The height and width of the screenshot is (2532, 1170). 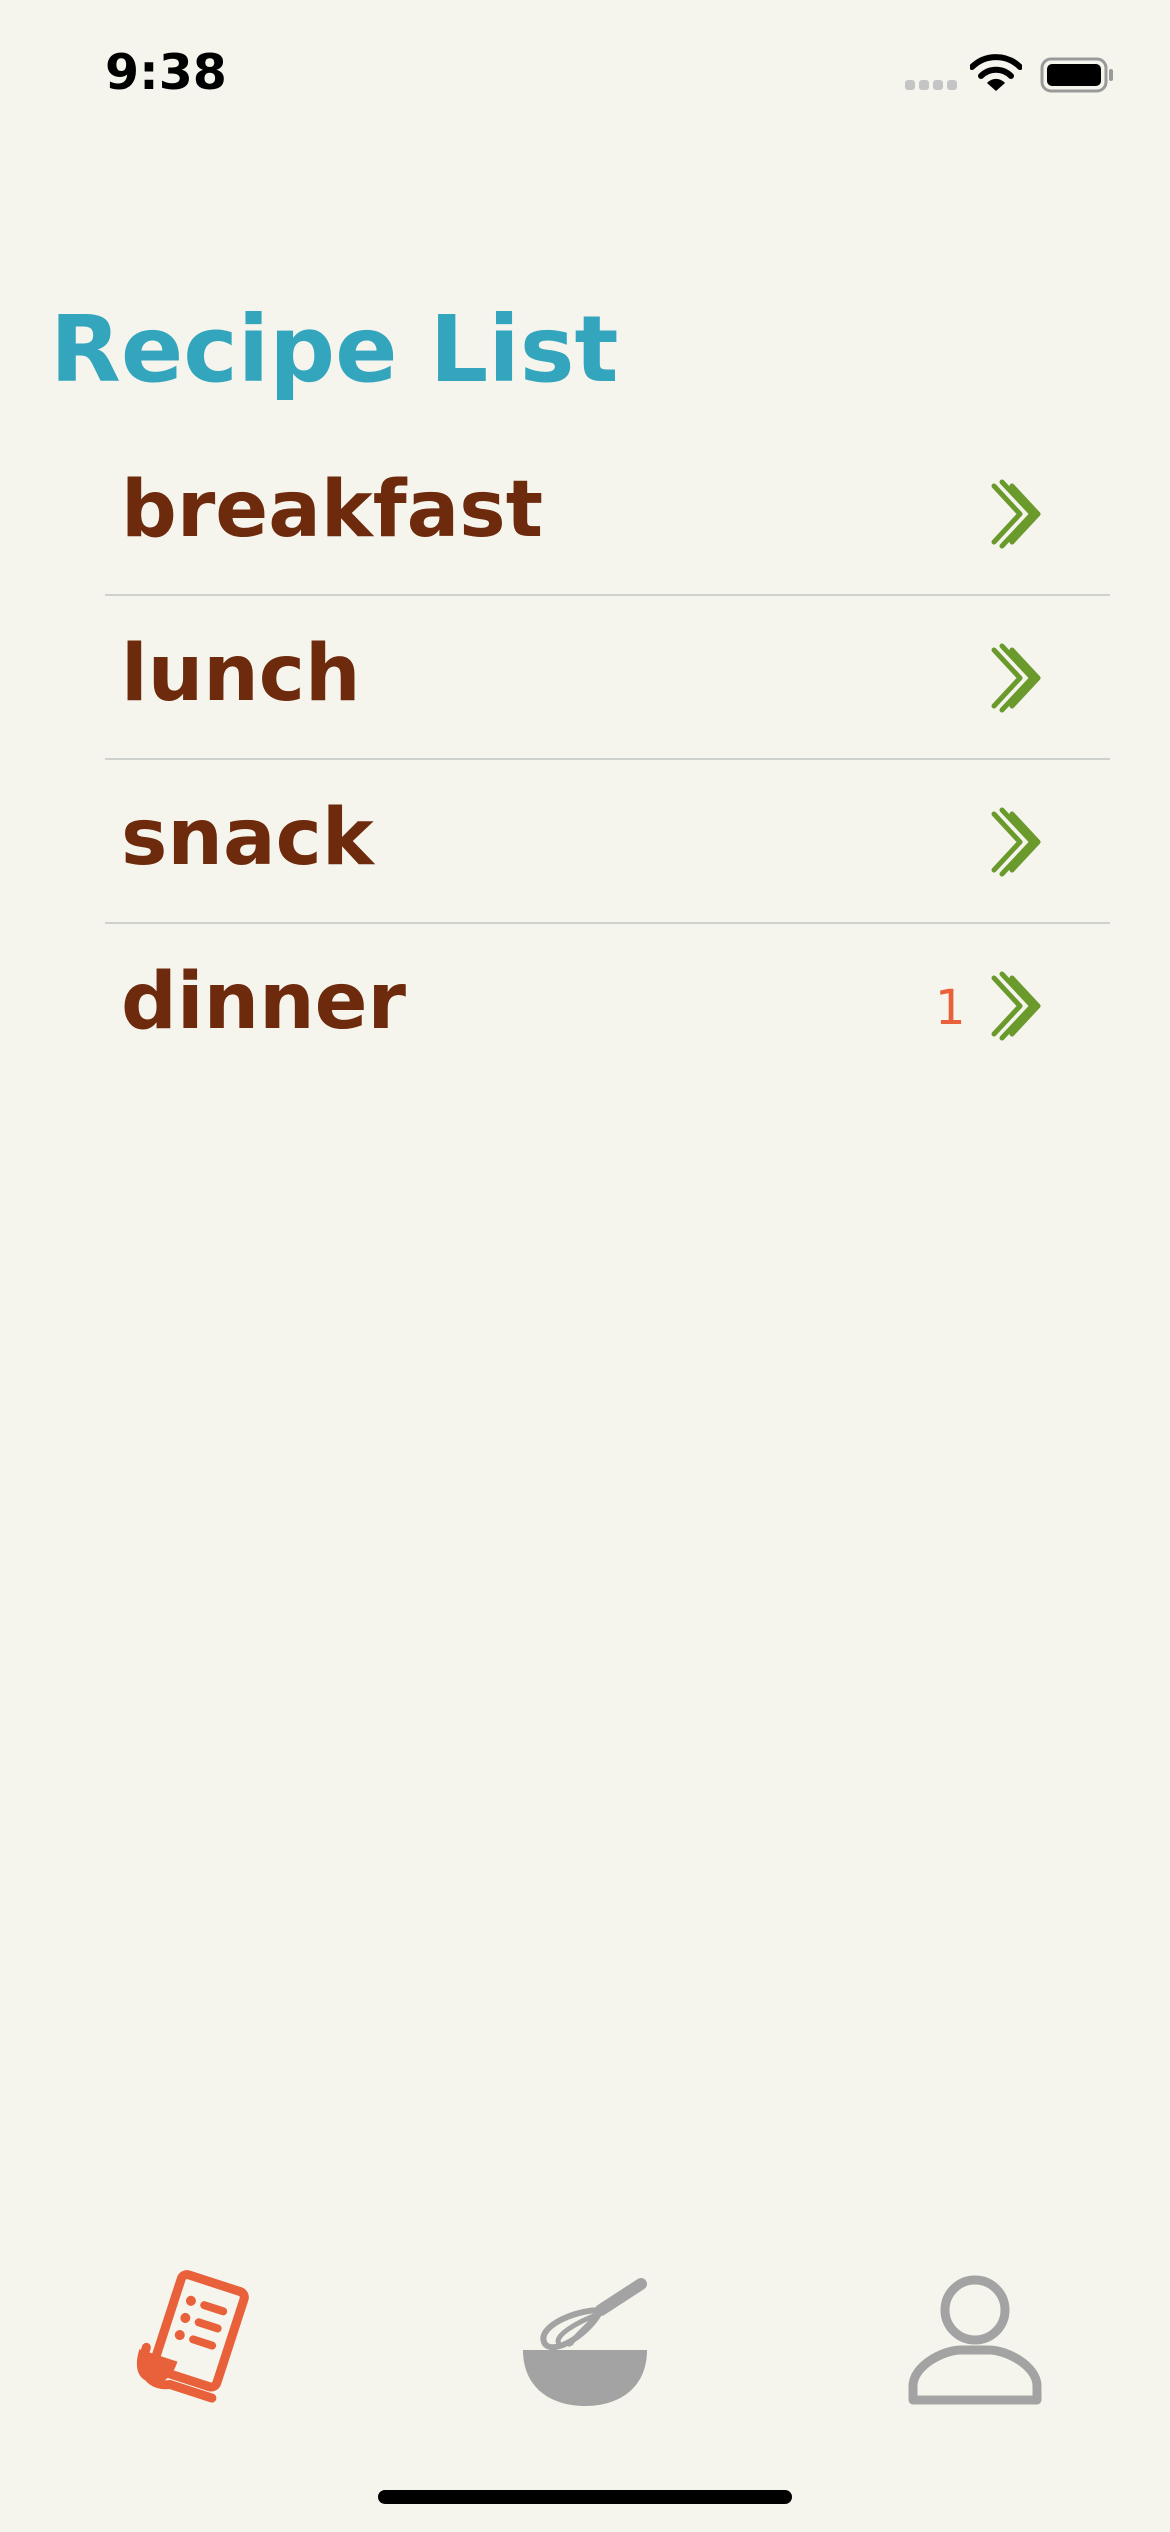 I want to click on list-item-label: dinner, so click(x=263, y=1002).